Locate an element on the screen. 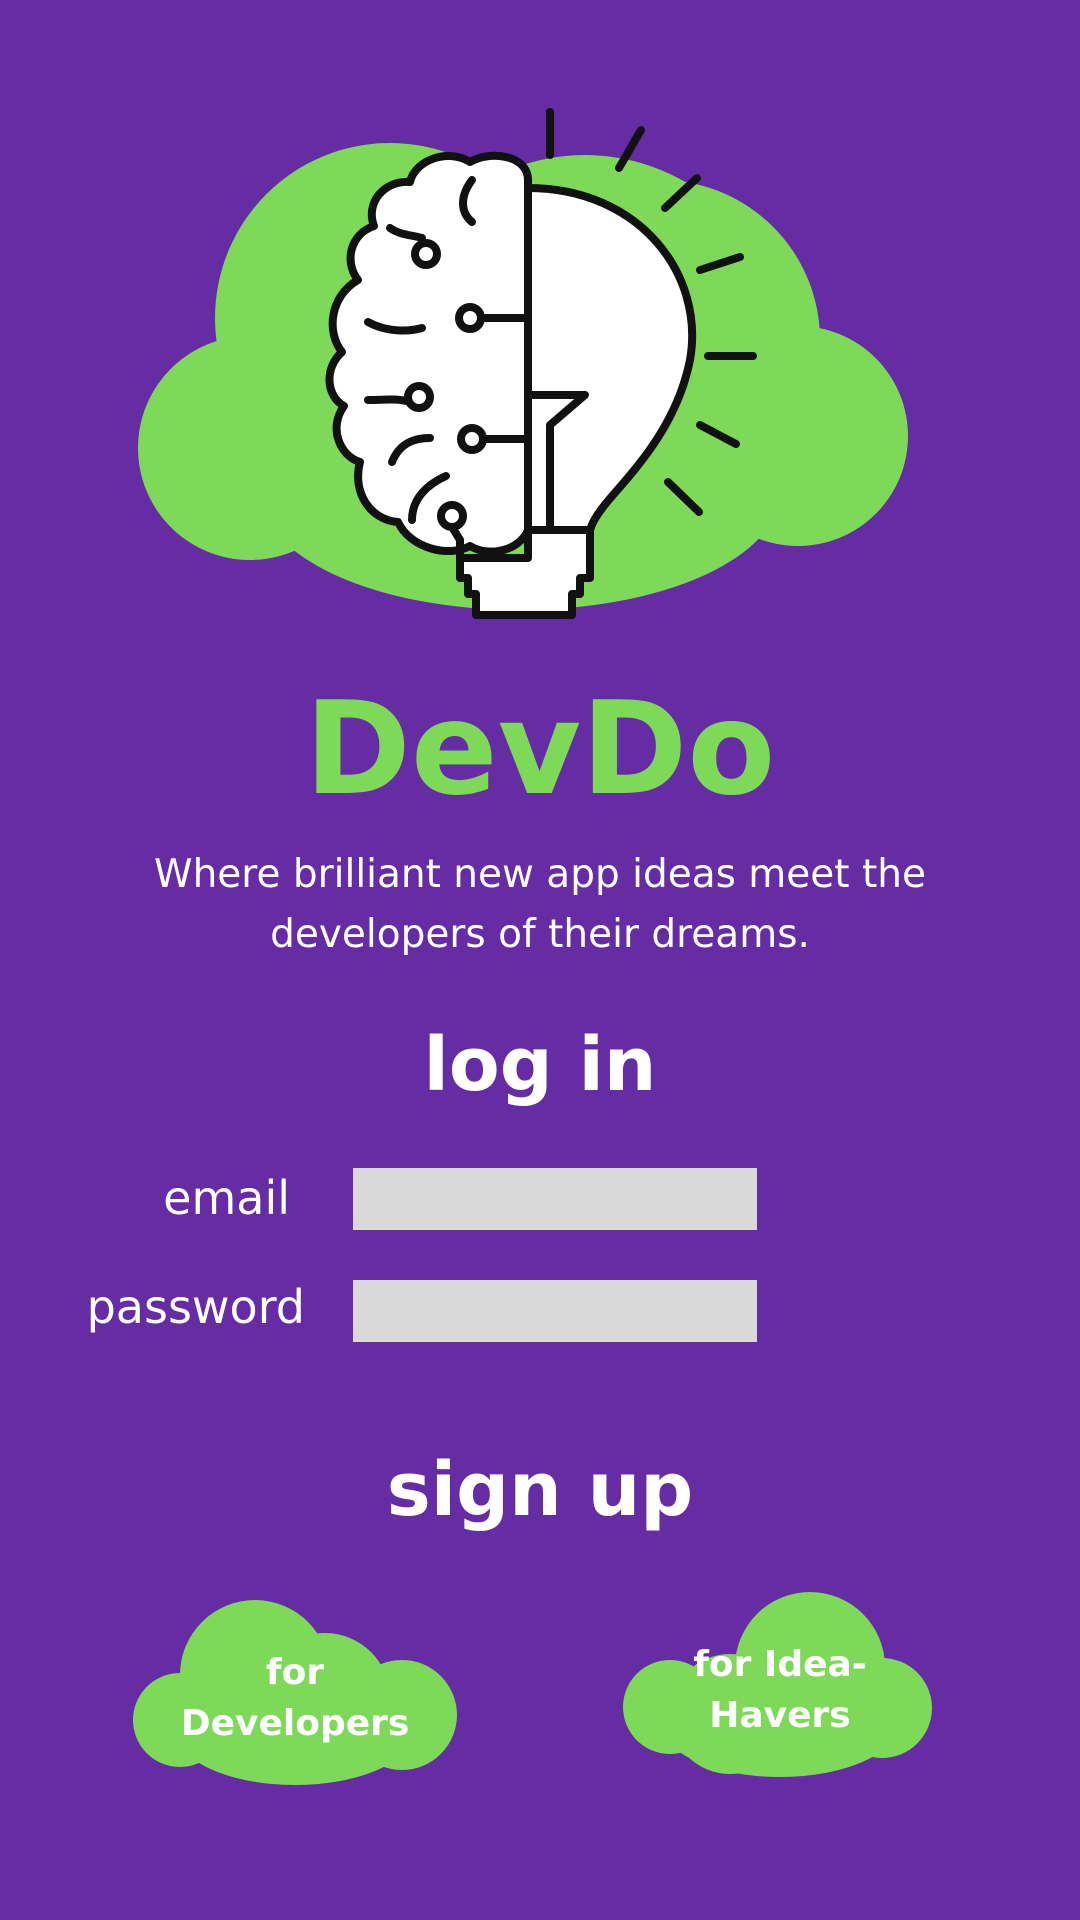 The height and width of the screenshot is (1920, 1080). tagline-line-2: developers of their dreams. is located at coordinates (540, 934).